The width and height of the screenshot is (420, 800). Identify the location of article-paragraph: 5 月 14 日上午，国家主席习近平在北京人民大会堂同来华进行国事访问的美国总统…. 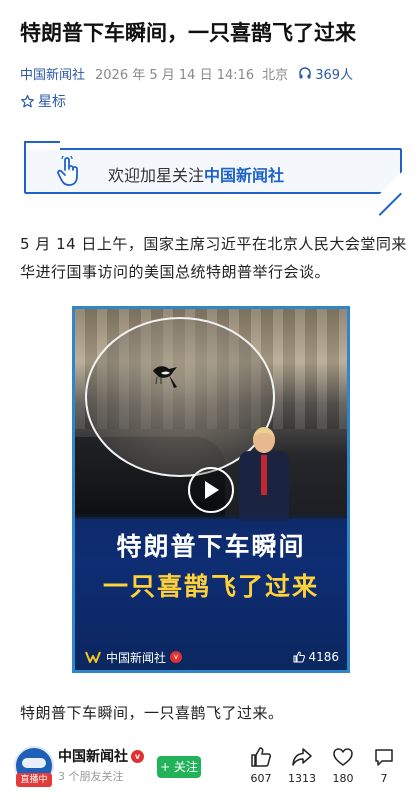
(213, 258).